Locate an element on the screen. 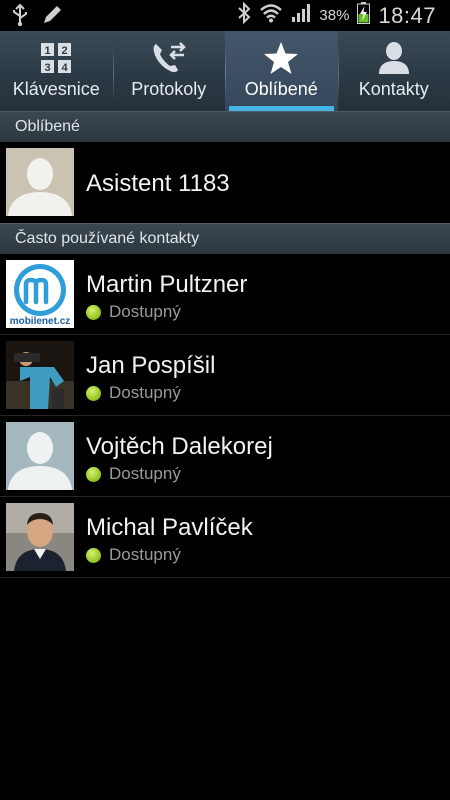  list-item: Michal Pavlíček Dostupný is located at coordinates (225, 537).